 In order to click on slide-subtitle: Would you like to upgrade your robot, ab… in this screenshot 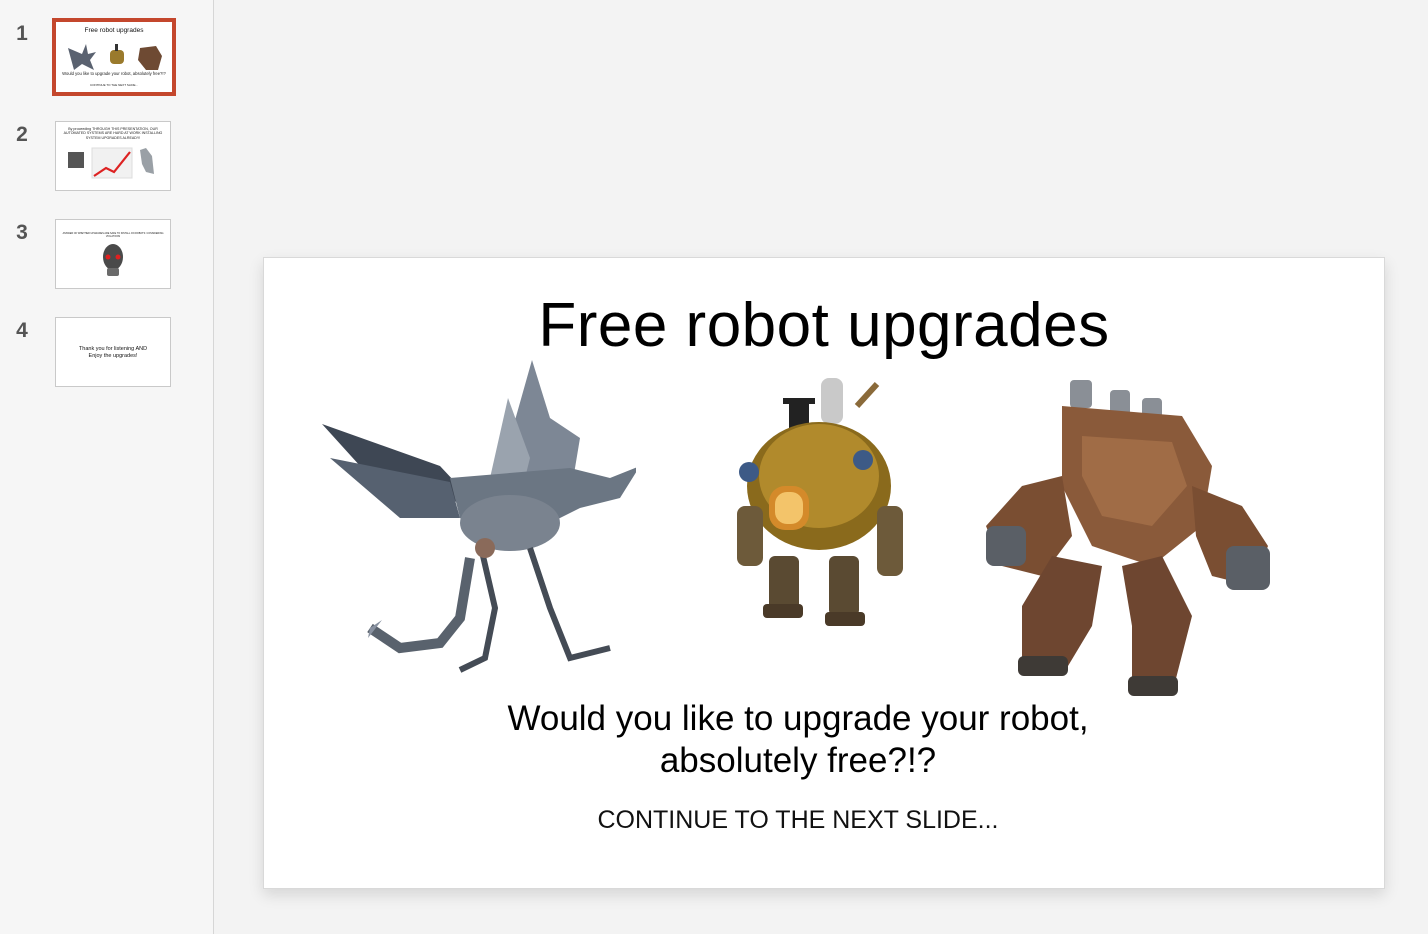, I will do `click(798, 740)`.